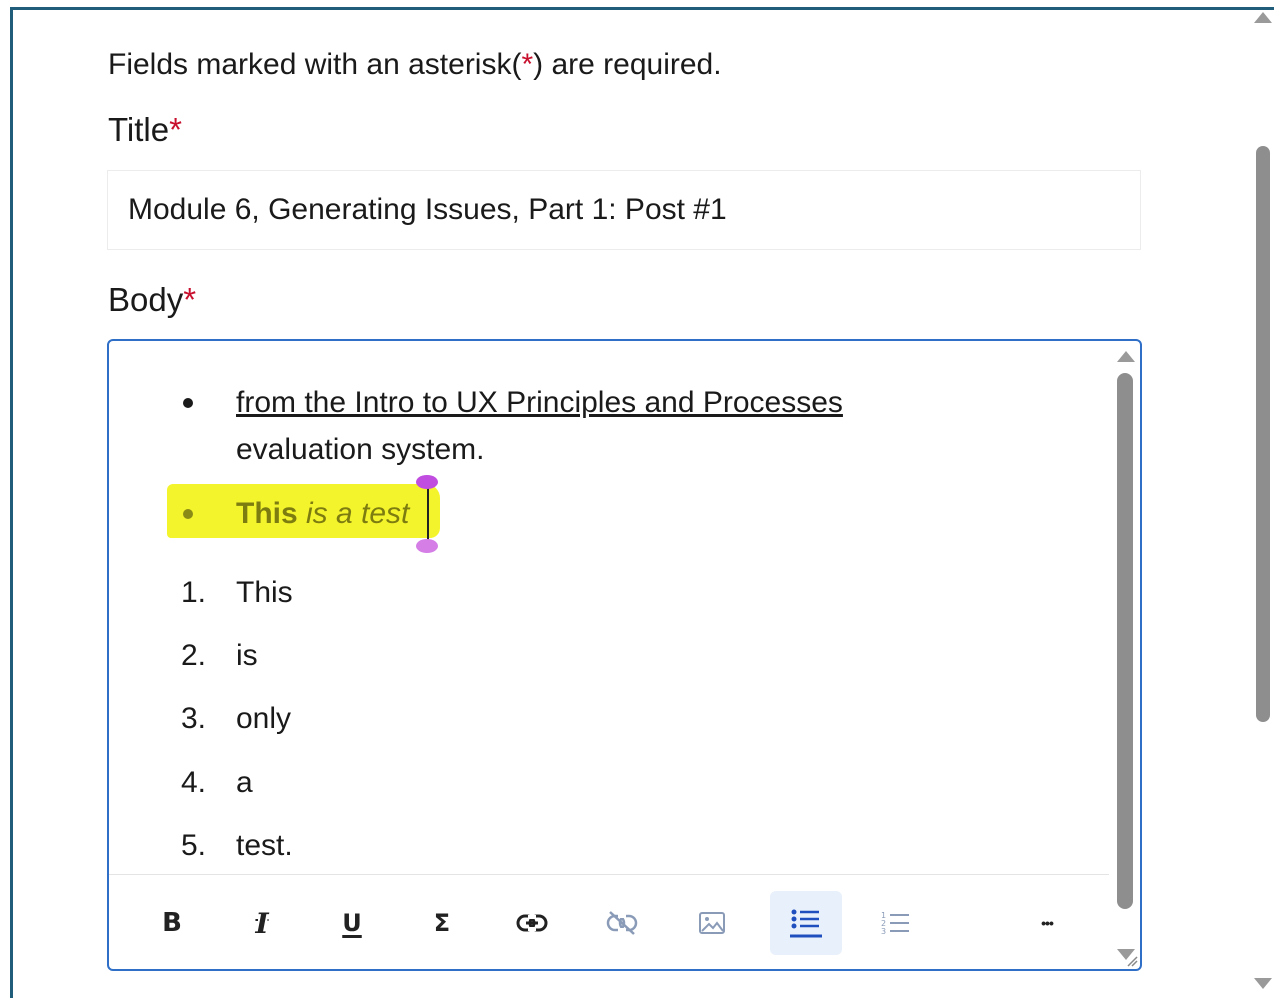 This screenshot has width=1274, height=998. What do you see at coordinates (194, 655) in the screenshot?
I see `numbered-list-marker: 2.` at bounding box center [194, 655].